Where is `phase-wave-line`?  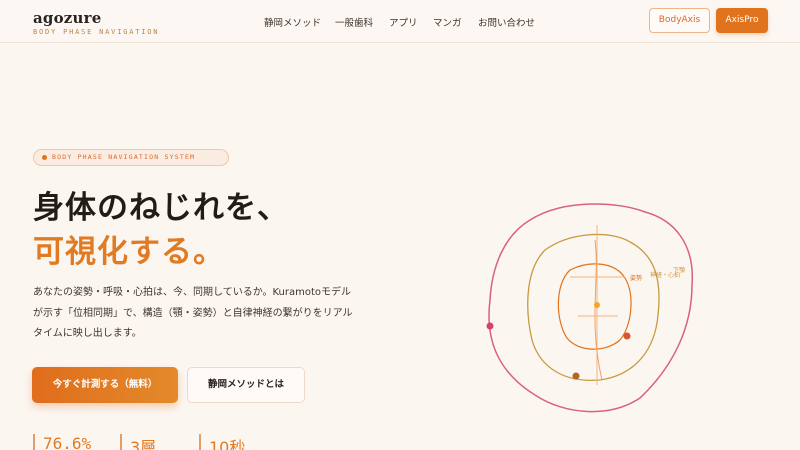
phase-wave-line is located at coordinates (598, 310).